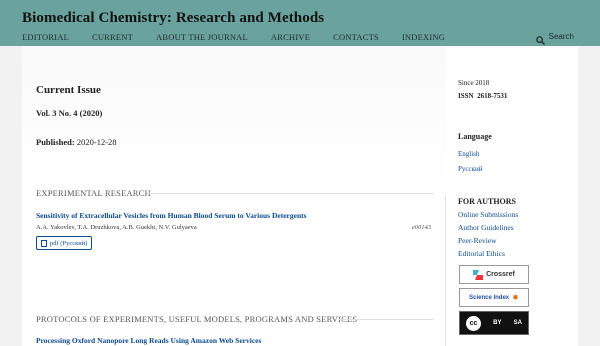 The width and height of the screenshot is (600, 346). What do you see at coordinates (475, 136) in the screenshot?
I see `language-heading: Language` at bounding box center [475, 136].